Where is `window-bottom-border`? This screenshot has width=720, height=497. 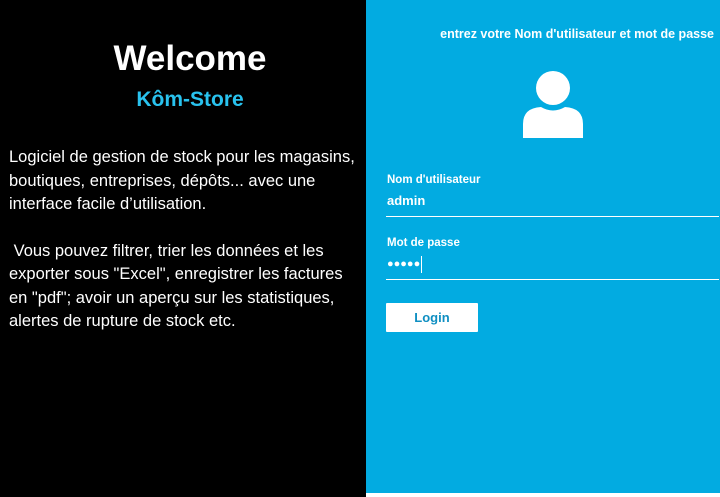 window-bottom-border is located at coordinates (360, 495).